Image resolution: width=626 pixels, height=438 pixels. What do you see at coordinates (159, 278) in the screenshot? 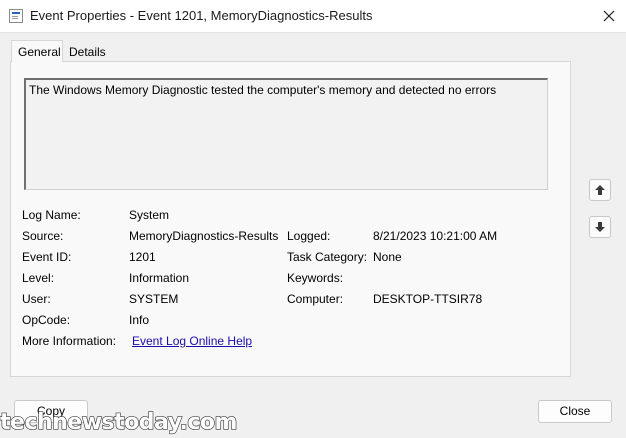
I see `level-value: Information` at bounding box center [159, 278].